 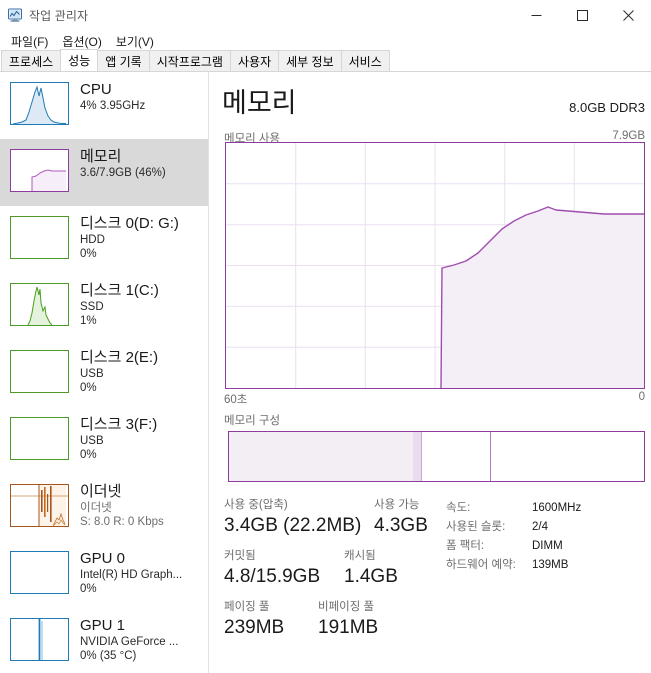 What do you see at coordinates (397, 505) in the screenshot?
I see `stat-label: 사용 가능` at bounding box center [397, 505].